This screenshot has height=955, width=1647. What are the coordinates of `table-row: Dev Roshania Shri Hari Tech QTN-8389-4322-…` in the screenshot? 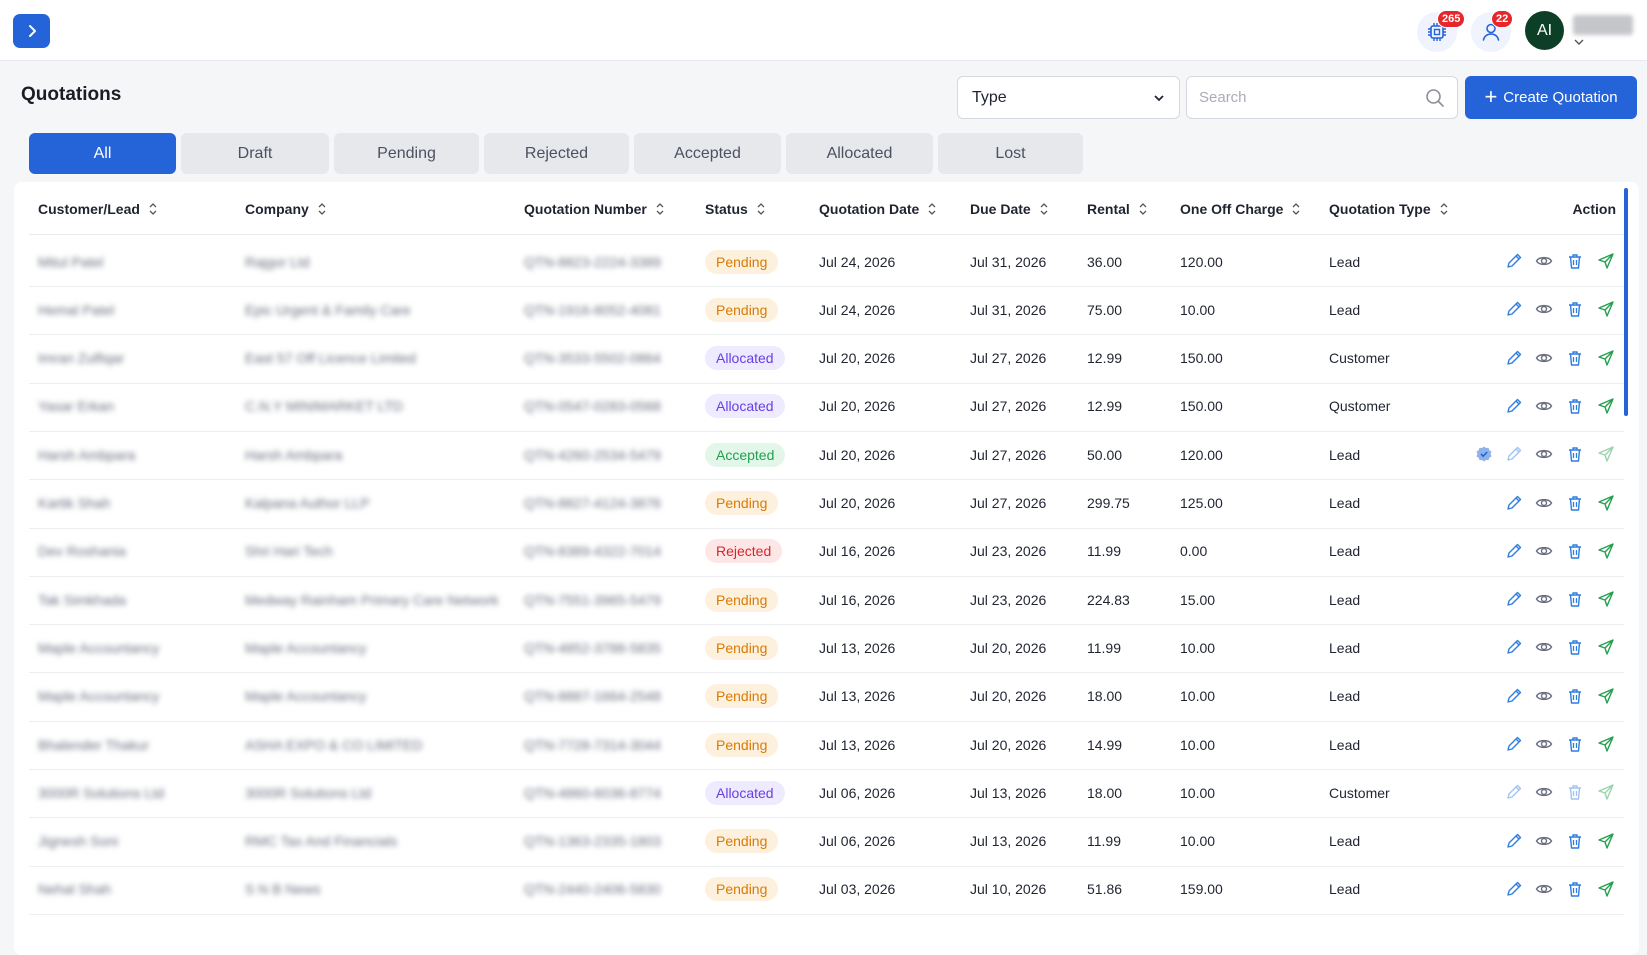 It's located at (826, 551).